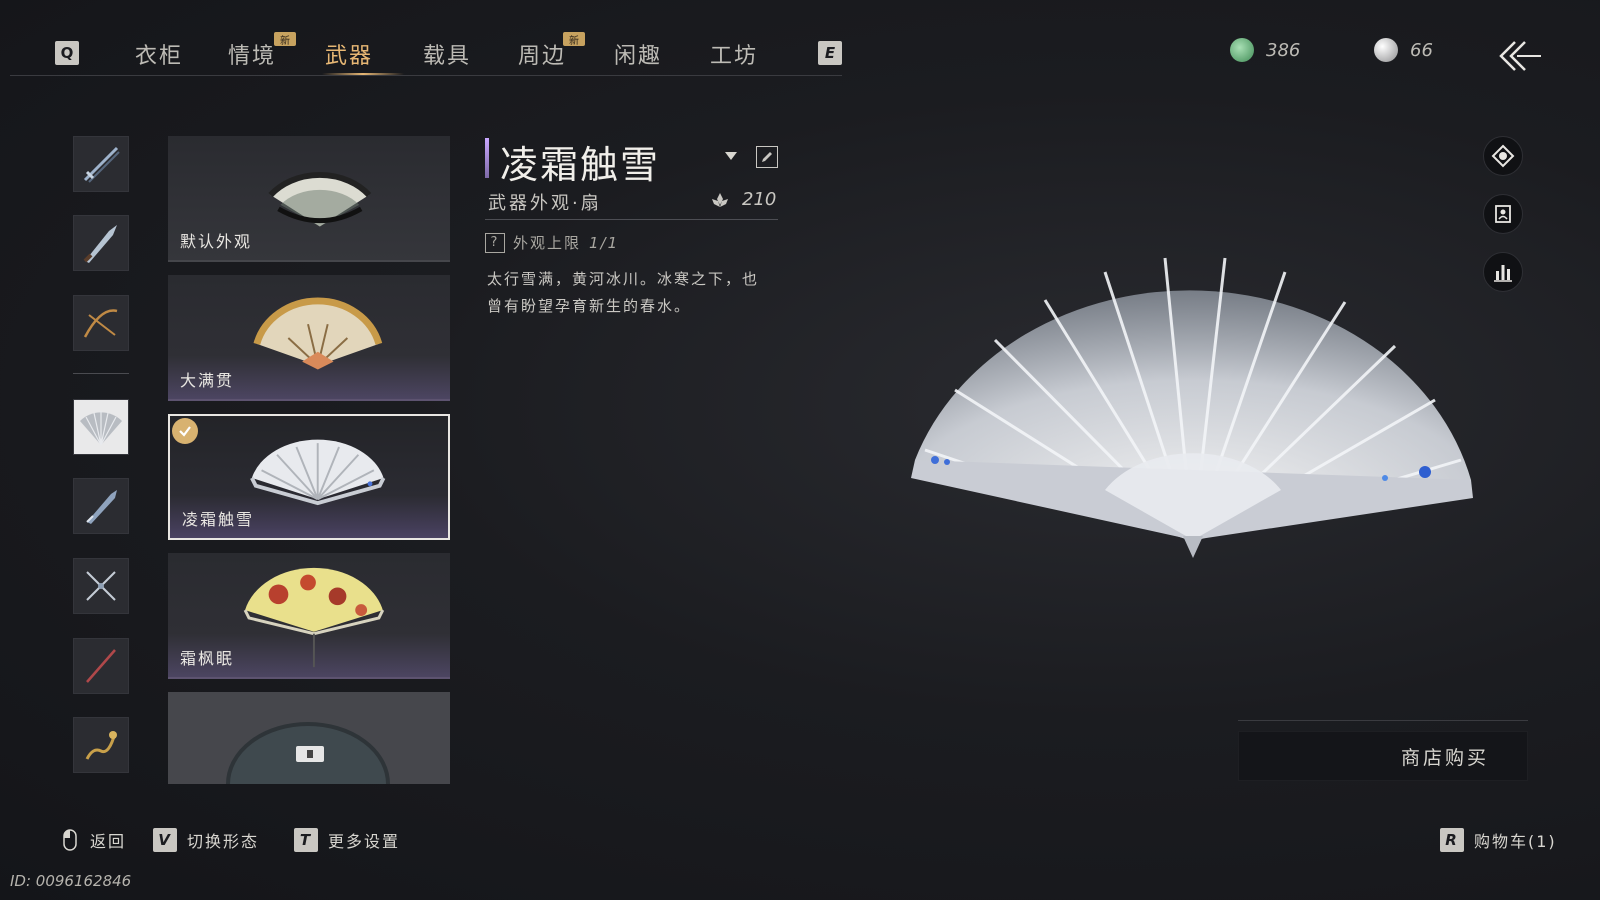 The image size is (1600, 900). I want to click on appearance-card-locked, so click(309, 738).